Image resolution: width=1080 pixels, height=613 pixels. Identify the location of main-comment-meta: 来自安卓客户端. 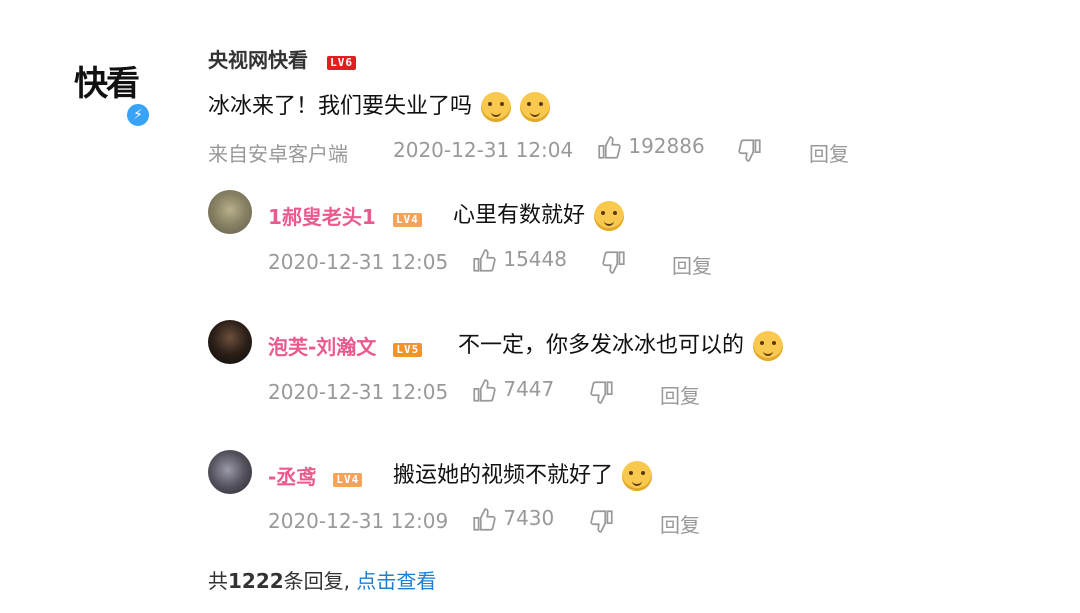
(278, 152).